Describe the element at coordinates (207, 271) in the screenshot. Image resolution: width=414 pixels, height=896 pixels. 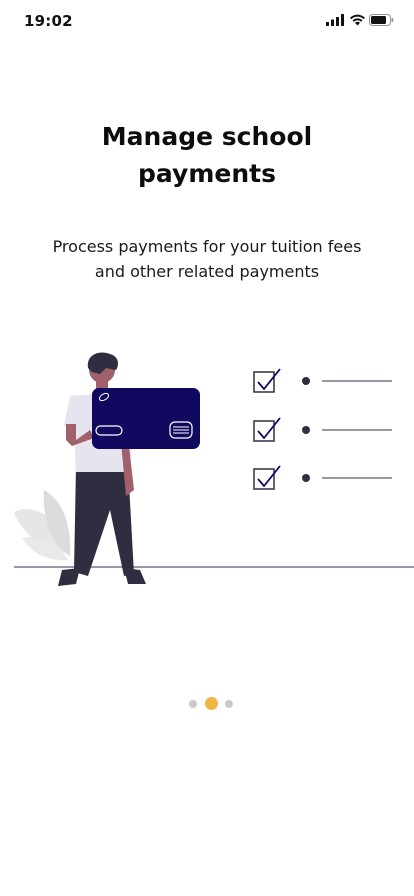
I see `subtitle-line-2: and other related payments` at that location.